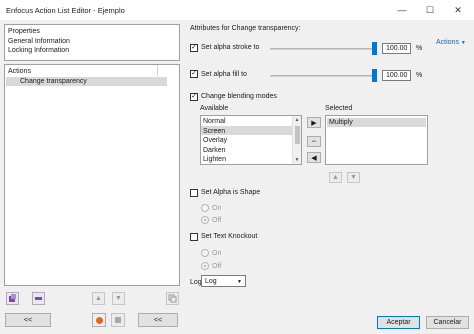 The height and width of the screenshot is (334, 474). Describe the element at coordinates (447, 42) in the screenshot. I see `actions-menu-label: Actions` at that location.